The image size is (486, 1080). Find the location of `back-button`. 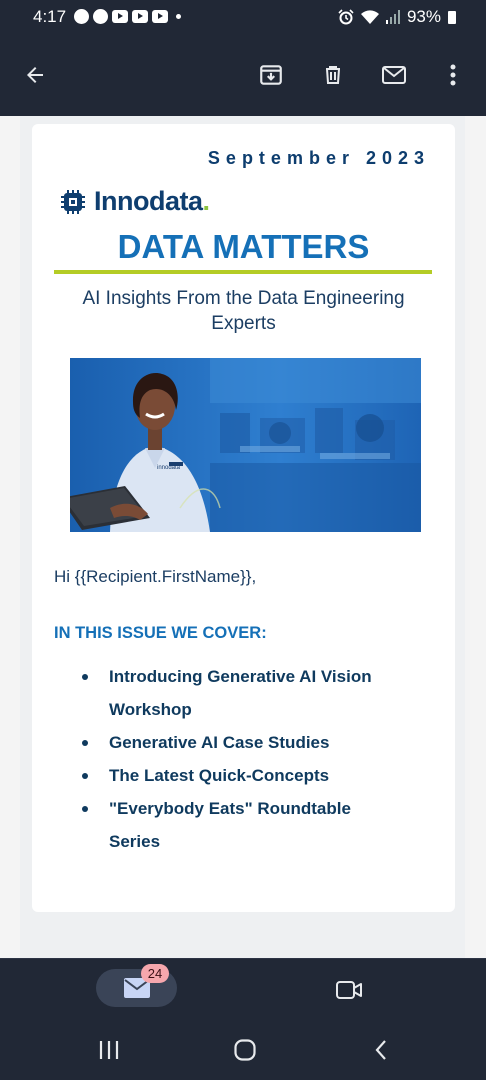

back-button is located at coordinates (35, 75).